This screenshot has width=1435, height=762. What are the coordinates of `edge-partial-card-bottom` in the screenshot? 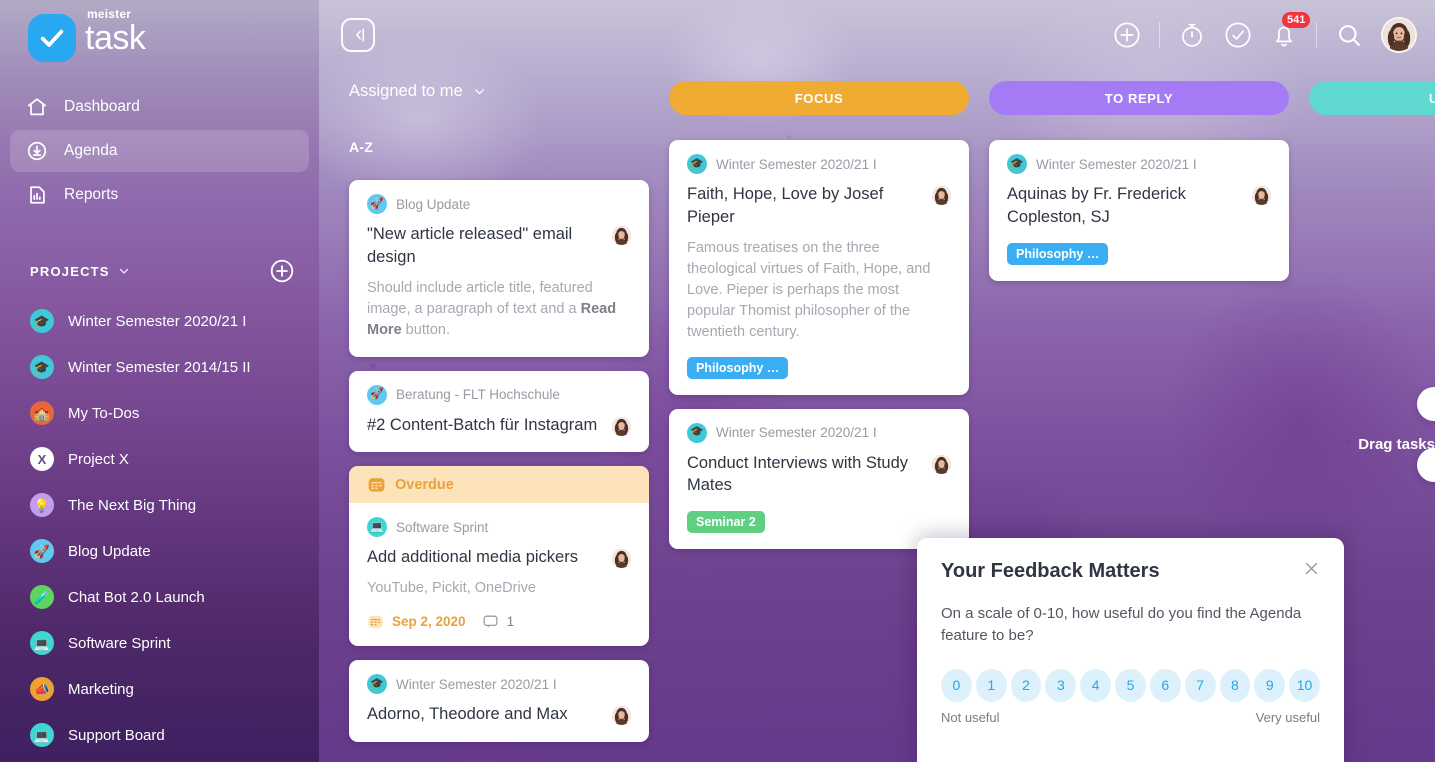 It's located at (1426, 465).